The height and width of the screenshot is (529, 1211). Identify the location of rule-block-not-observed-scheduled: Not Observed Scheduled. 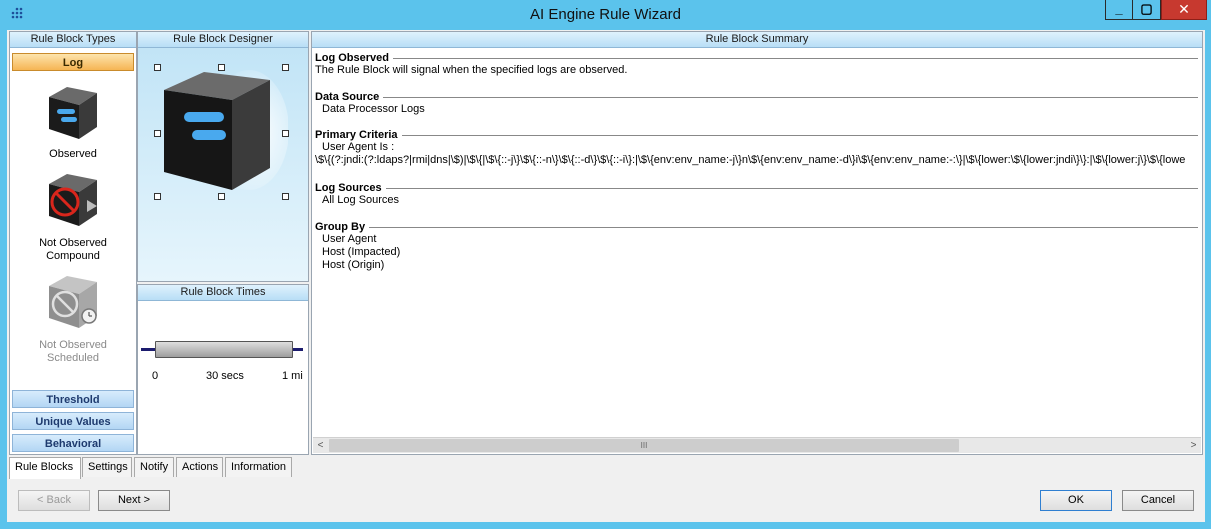
(73, 318).